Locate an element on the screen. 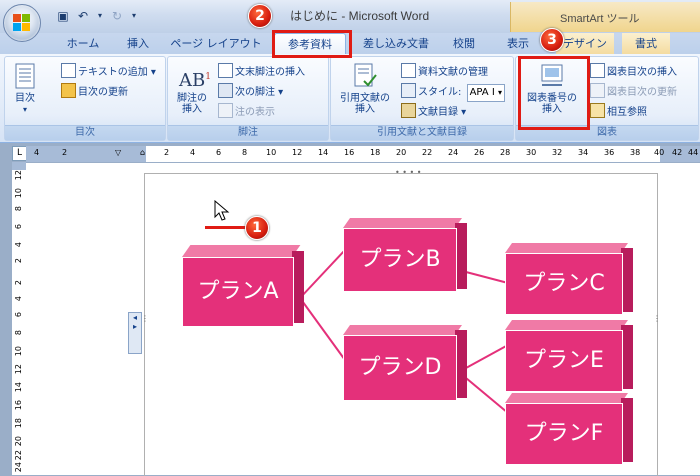 Image resolution: width=700 pixels, height=476 pixels. office-logo-icon is located at coordinates (22, 23).